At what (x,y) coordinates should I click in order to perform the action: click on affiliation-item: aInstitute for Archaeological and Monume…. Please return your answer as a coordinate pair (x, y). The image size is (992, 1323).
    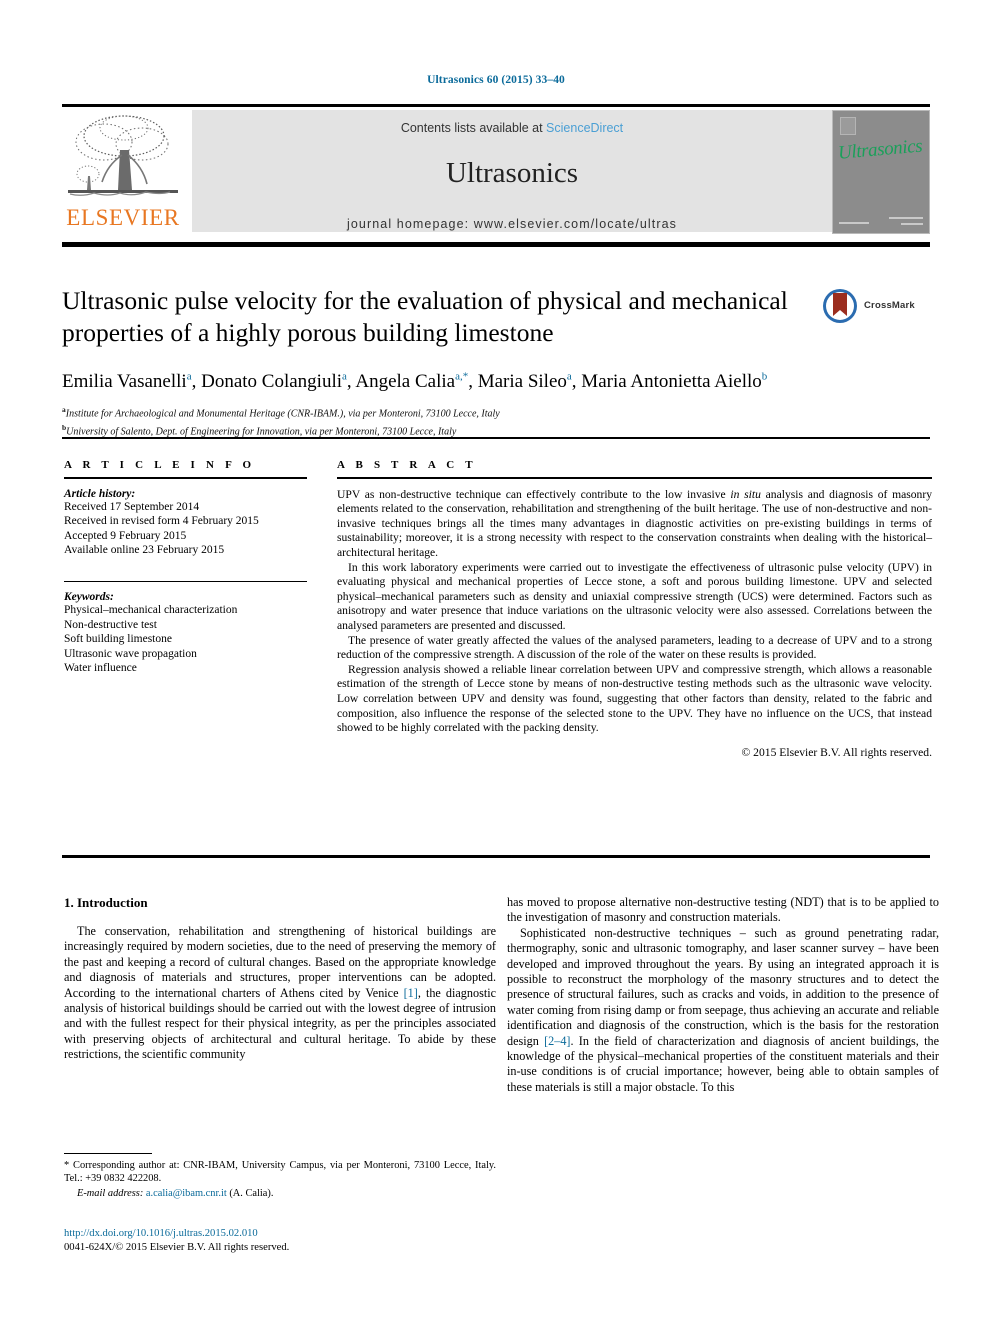
    Looking at the image, I should click on (496, 412).